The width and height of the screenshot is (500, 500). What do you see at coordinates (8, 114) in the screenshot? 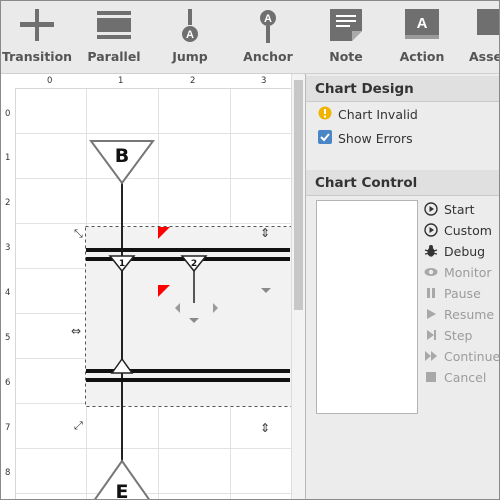
I see `ruler-left-tick: 0` at bounding box center [8, 114].